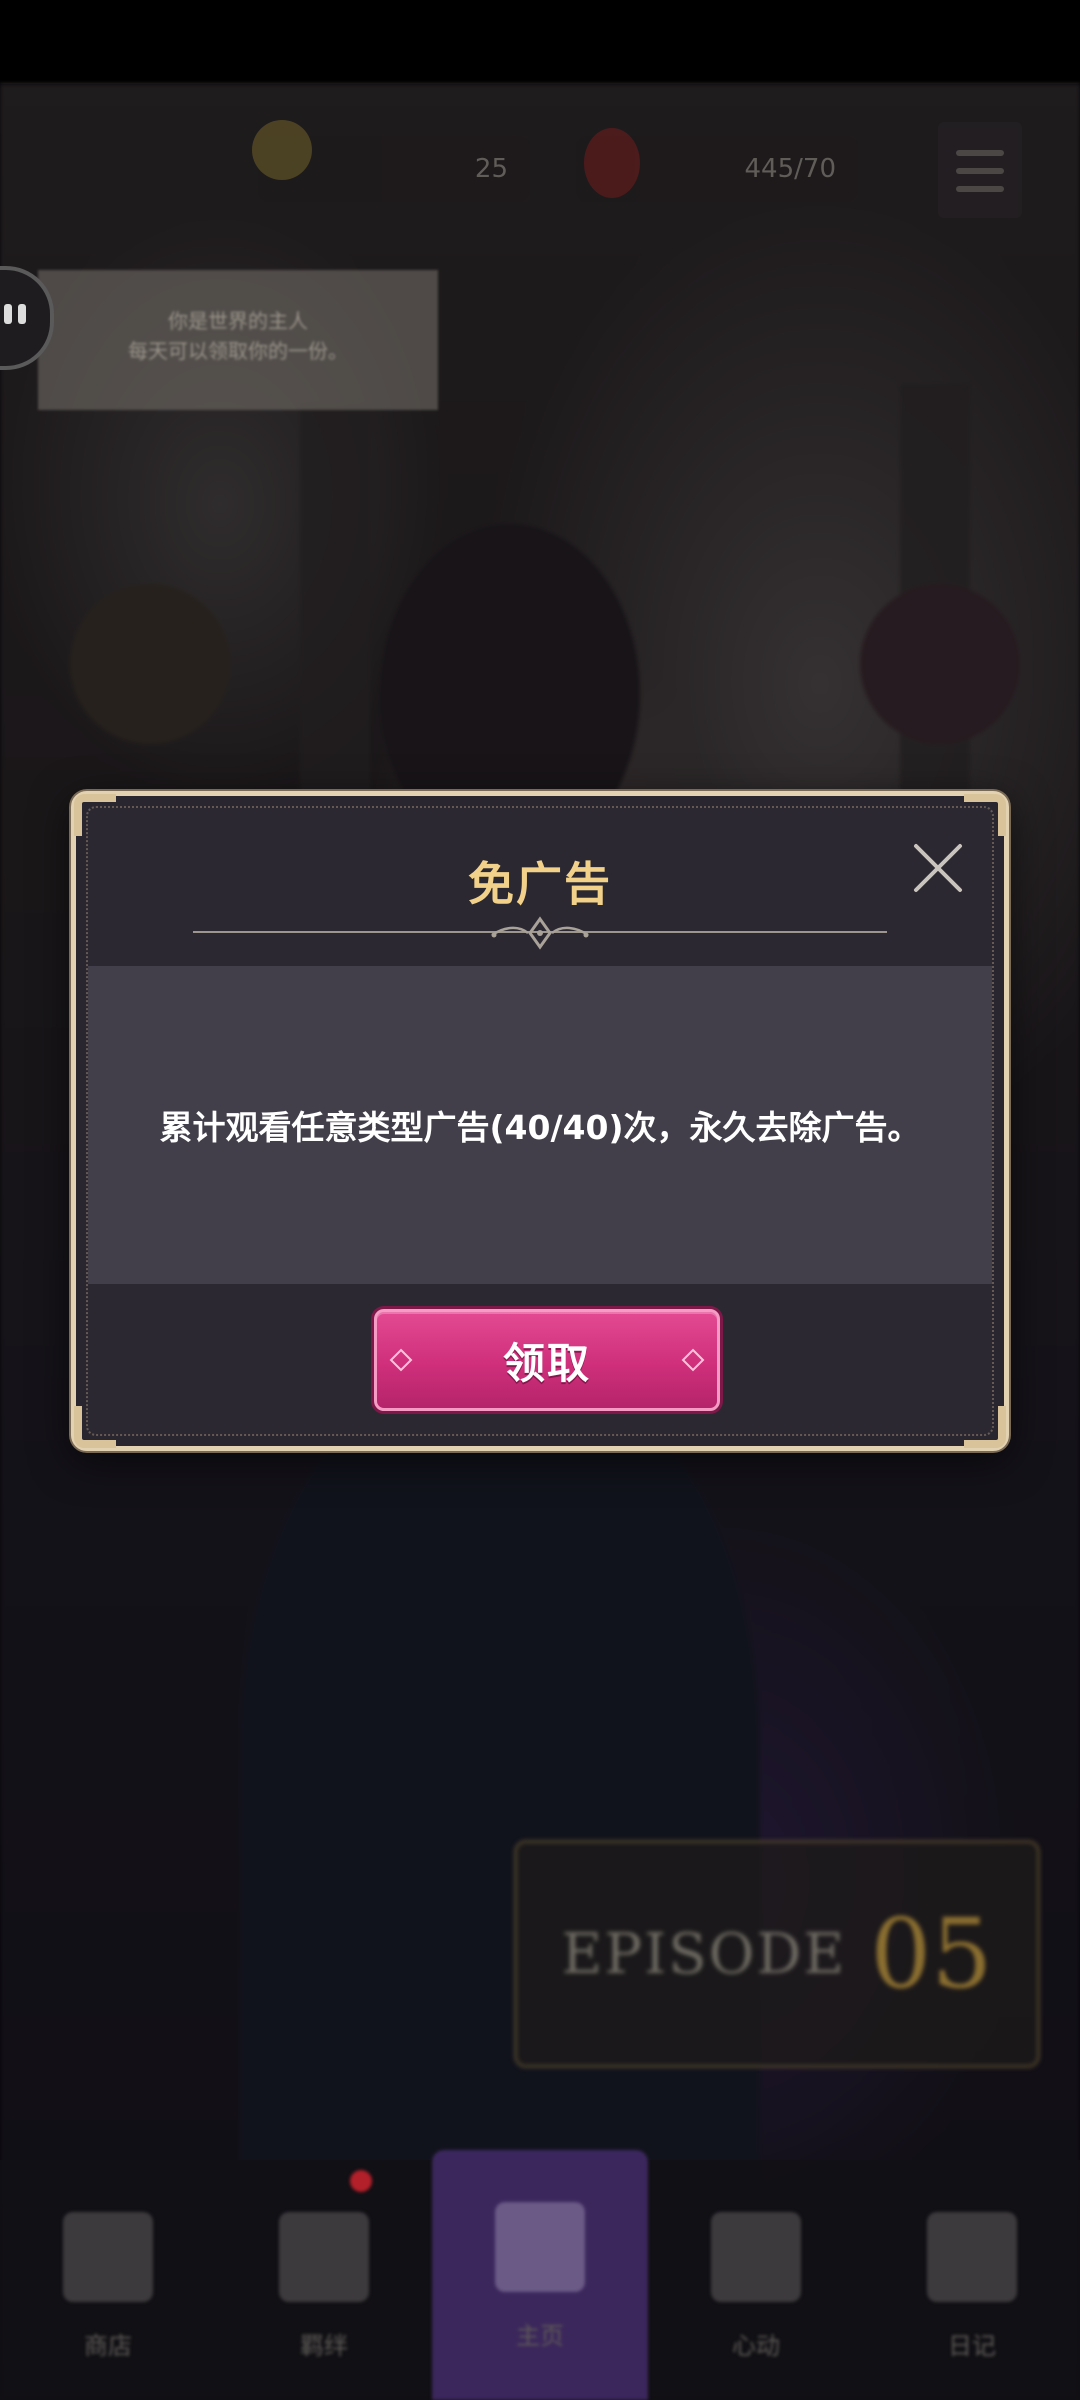 This screenshot has height=2400, width=1080. I want to click on key-icon, so click(282, 150).